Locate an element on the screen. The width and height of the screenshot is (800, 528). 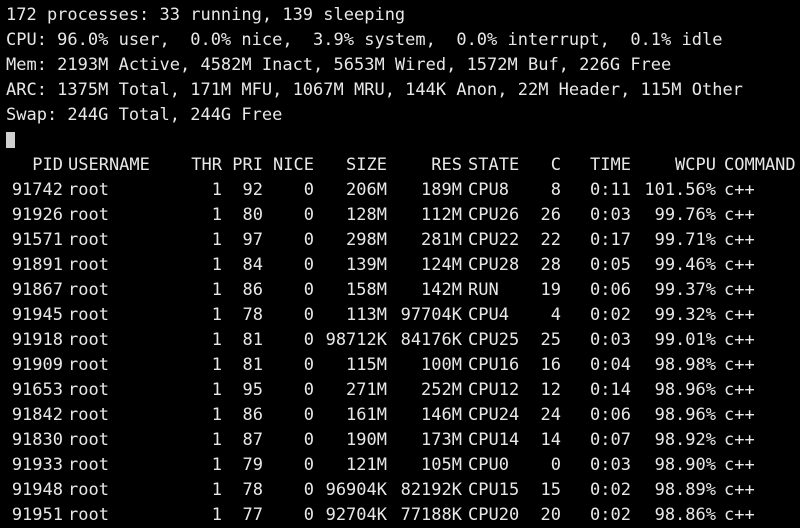
table-row: 91933 root 1 79 0 121M 105M CPU0 0 0:03 98.90% c++ is located at coordinates (403, 465).